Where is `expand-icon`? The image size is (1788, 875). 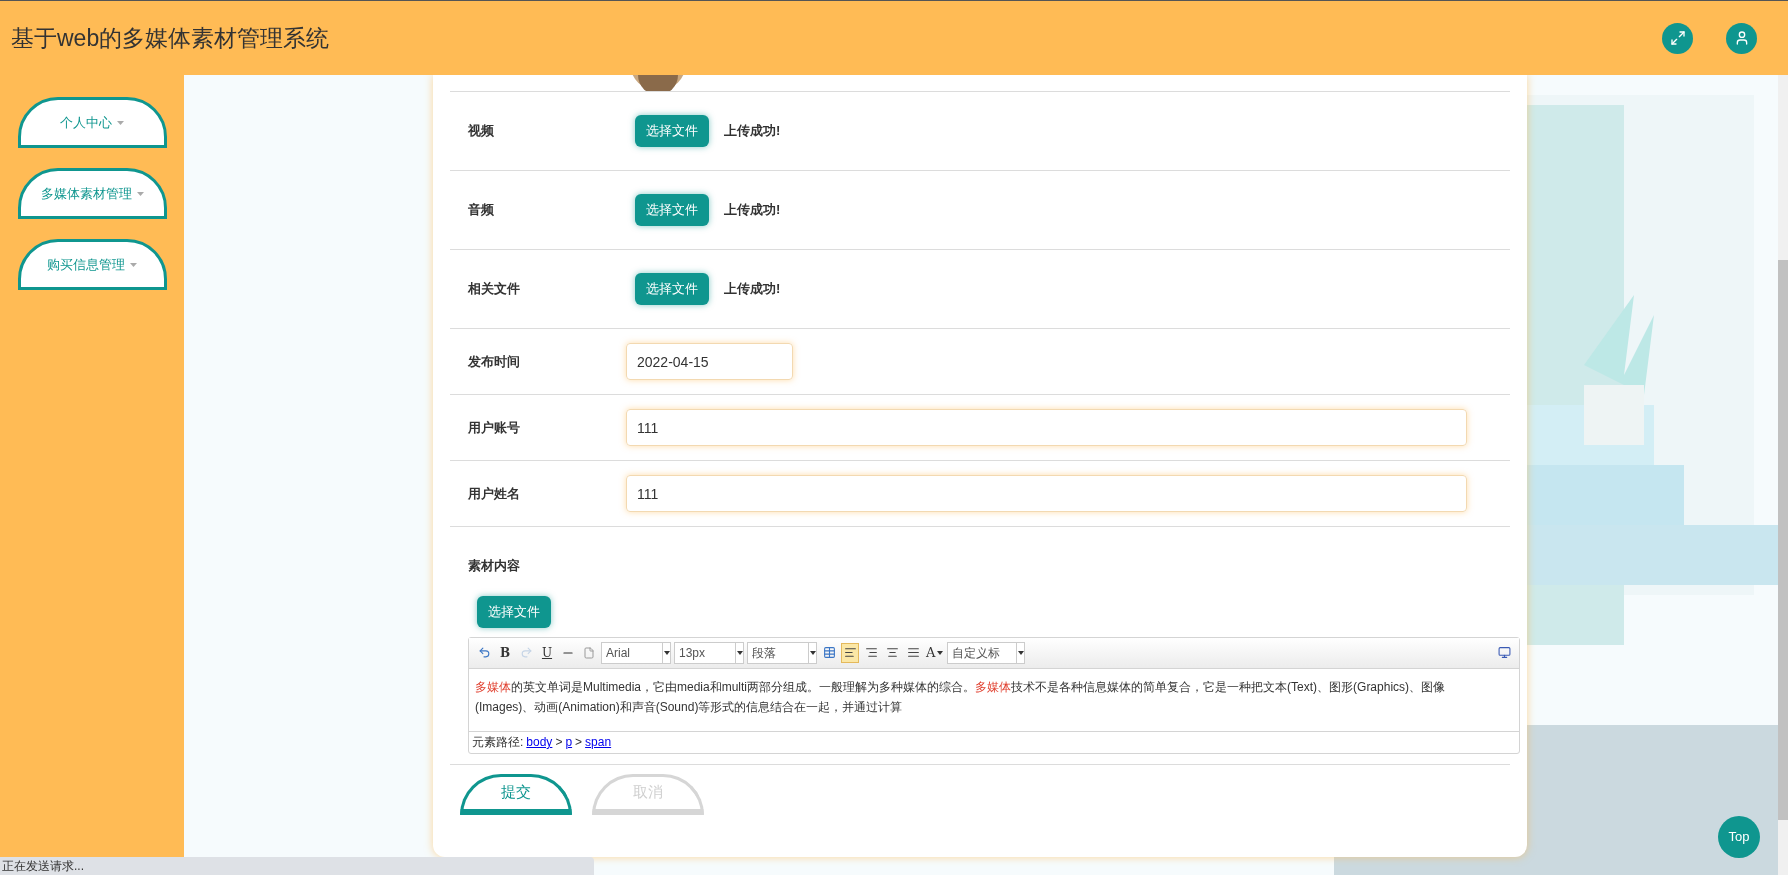
expand-icon is located at coordinates (1677, 38).